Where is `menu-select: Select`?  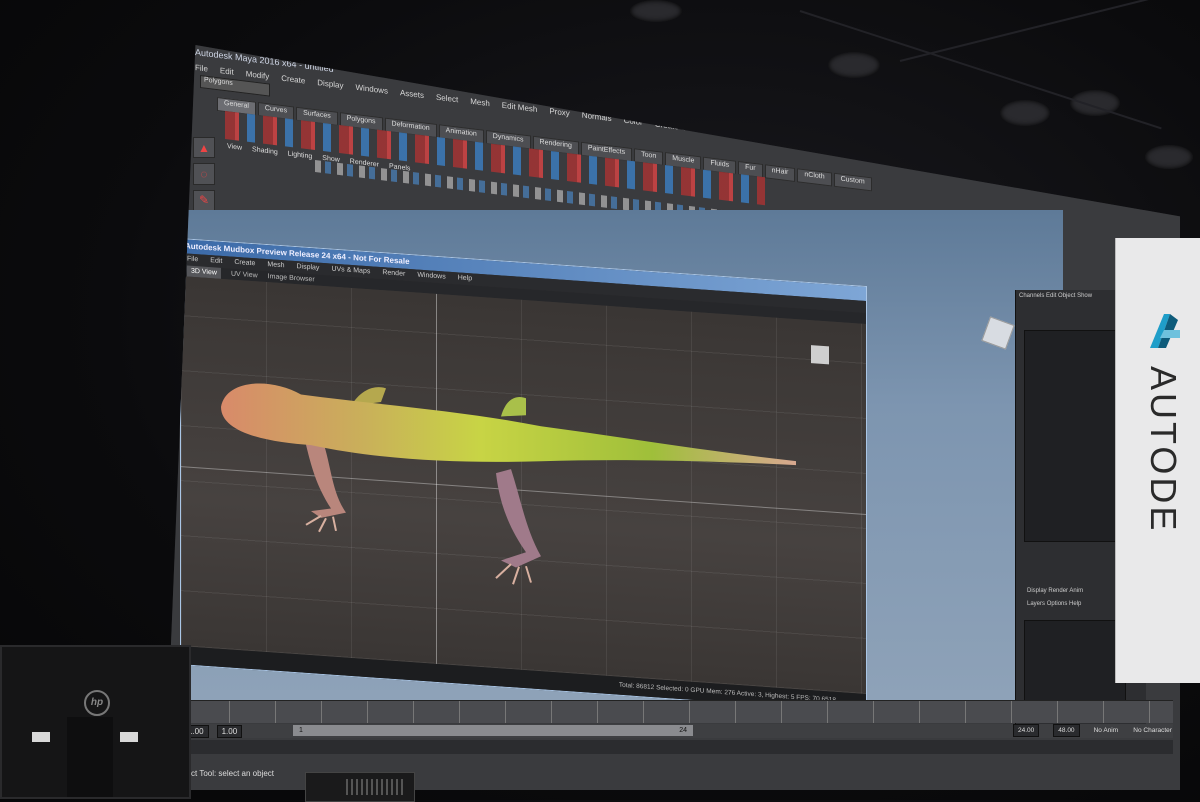
menu-select: Select is located at coordinates (447, 101).